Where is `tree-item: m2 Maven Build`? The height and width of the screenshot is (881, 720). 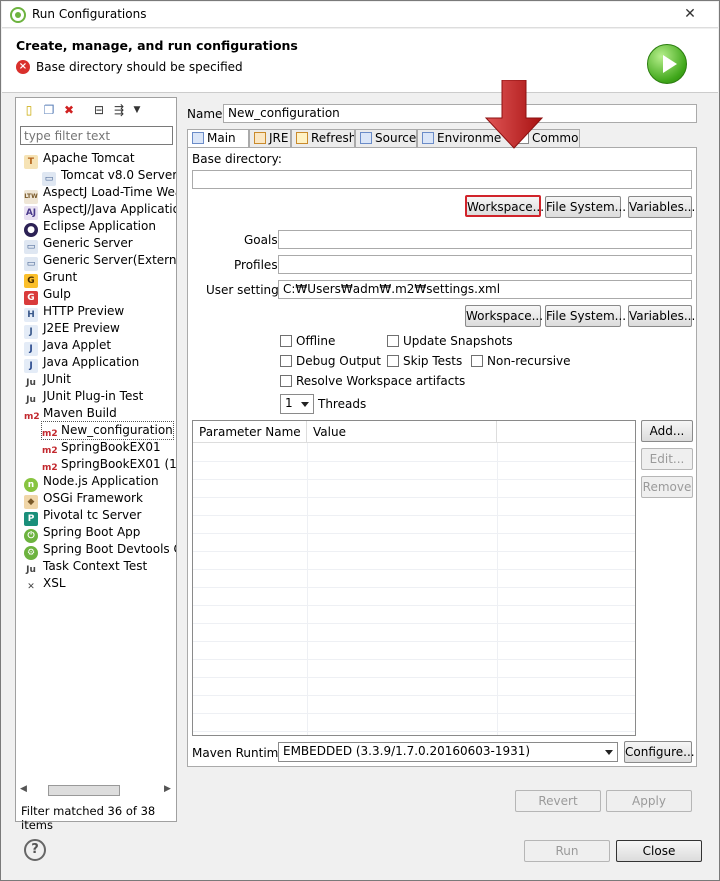
tree-item: m2 Maven Build is located at coordinates (70, 414).